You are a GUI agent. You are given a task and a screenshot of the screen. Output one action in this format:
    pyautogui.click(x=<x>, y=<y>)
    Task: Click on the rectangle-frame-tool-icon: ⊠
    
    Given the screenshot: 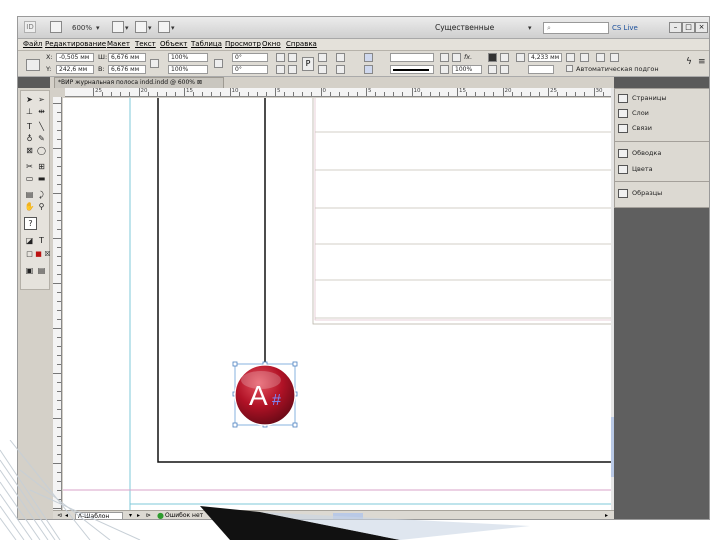 What is the action you would take?
    pyautogui.click(x=29, y=150)
    